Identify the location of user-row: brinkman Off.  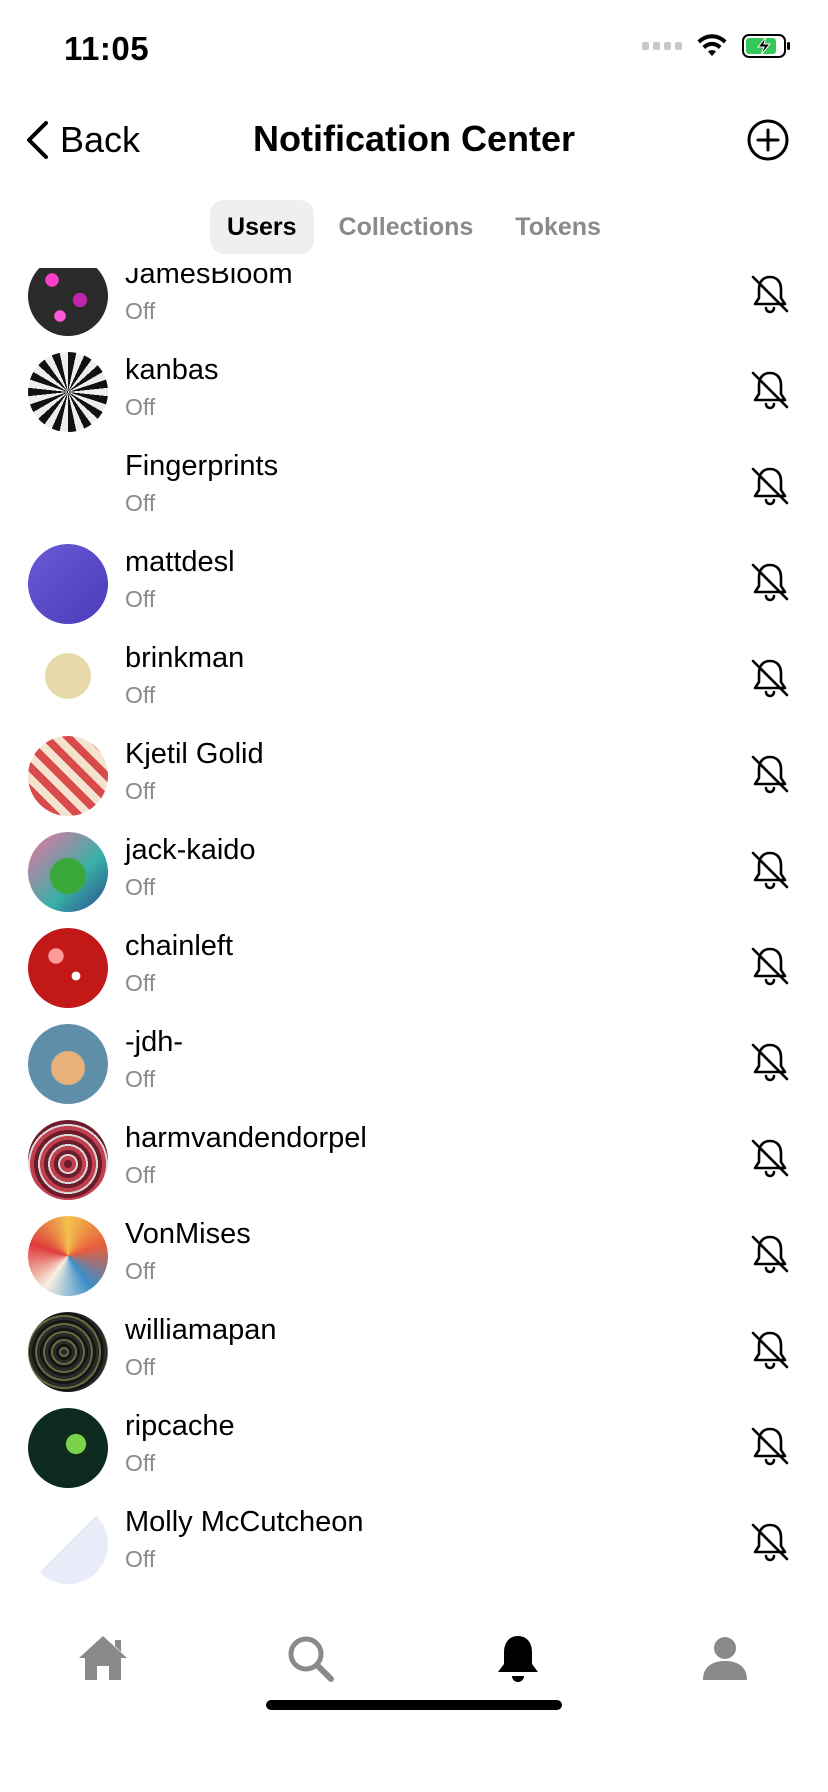
(414, 678).